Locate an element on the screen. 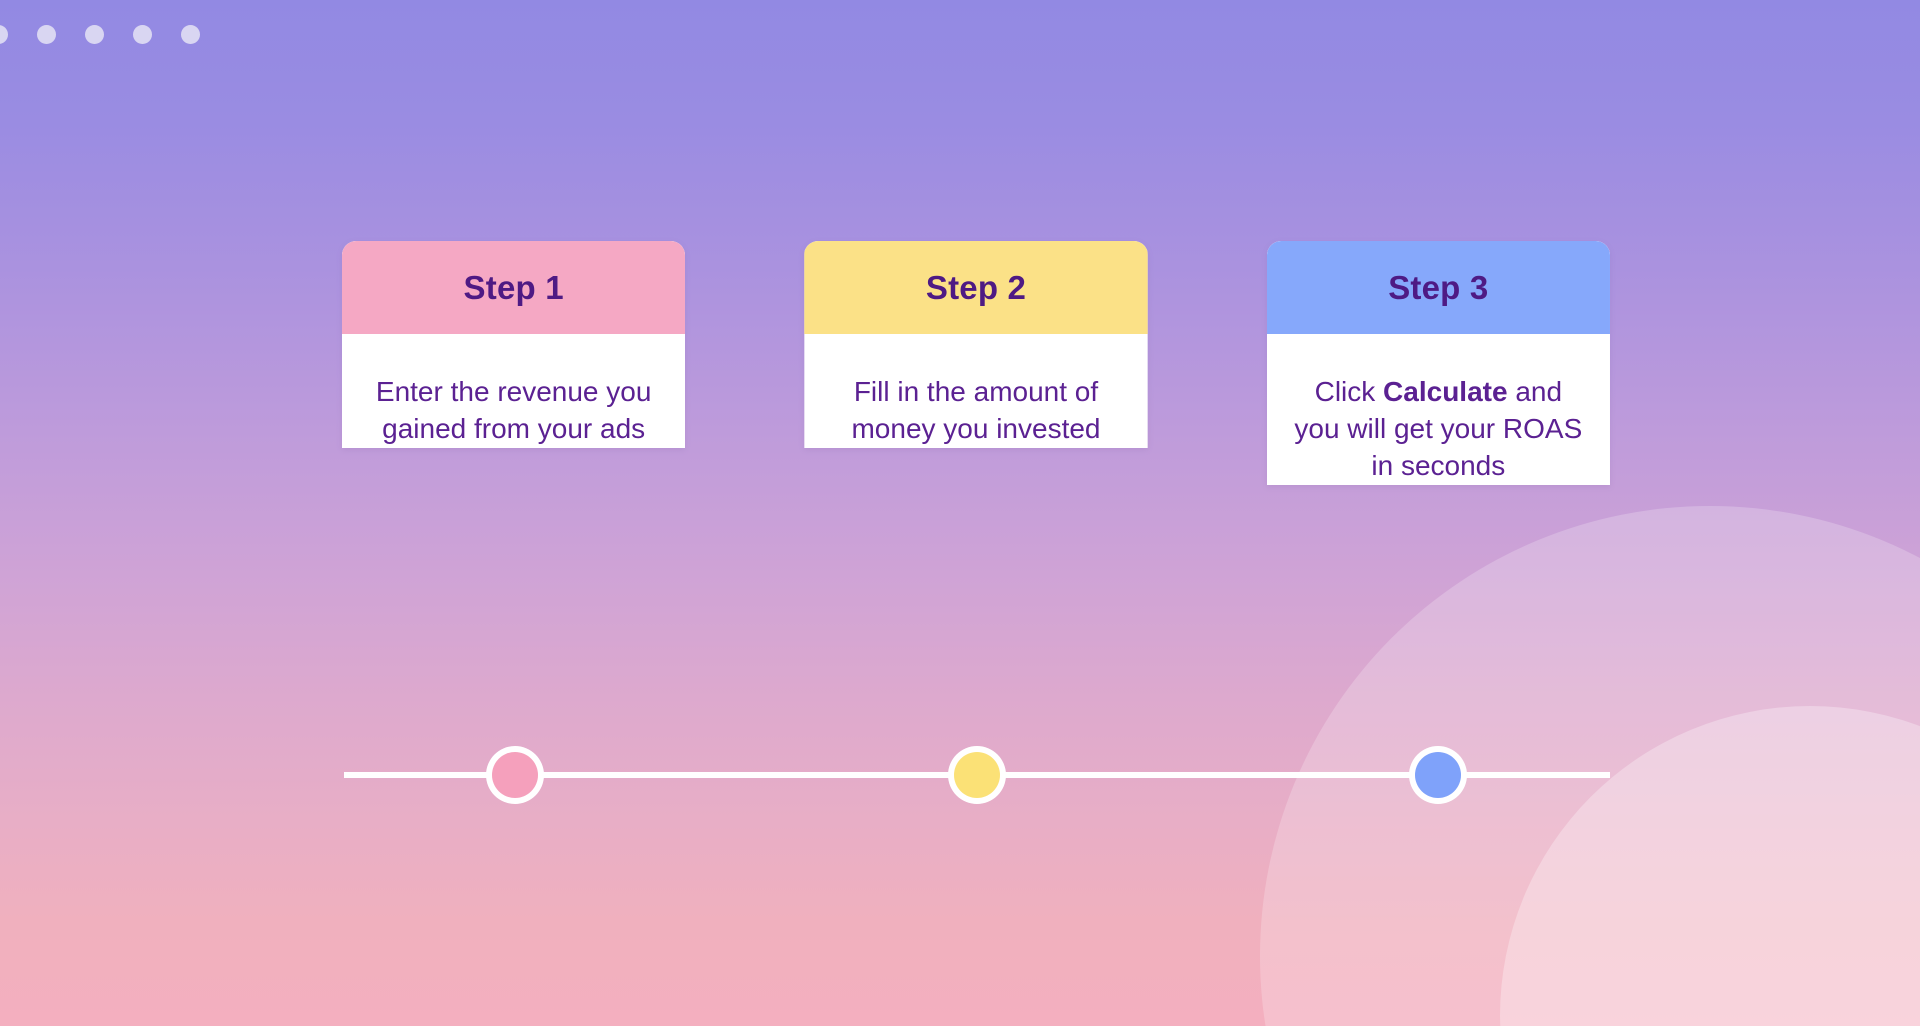  step-card-2-description: Fill in the amount of money you invested is located at coordinates (976, 410).